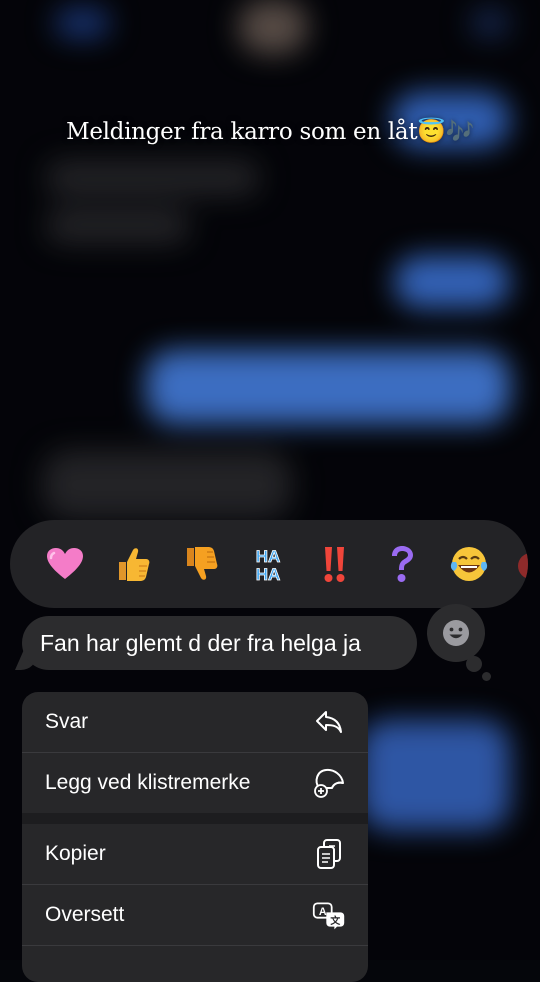 This screenshot has width=540, height=982. I want to click on double-exclamation-icon, so click(335, 564).